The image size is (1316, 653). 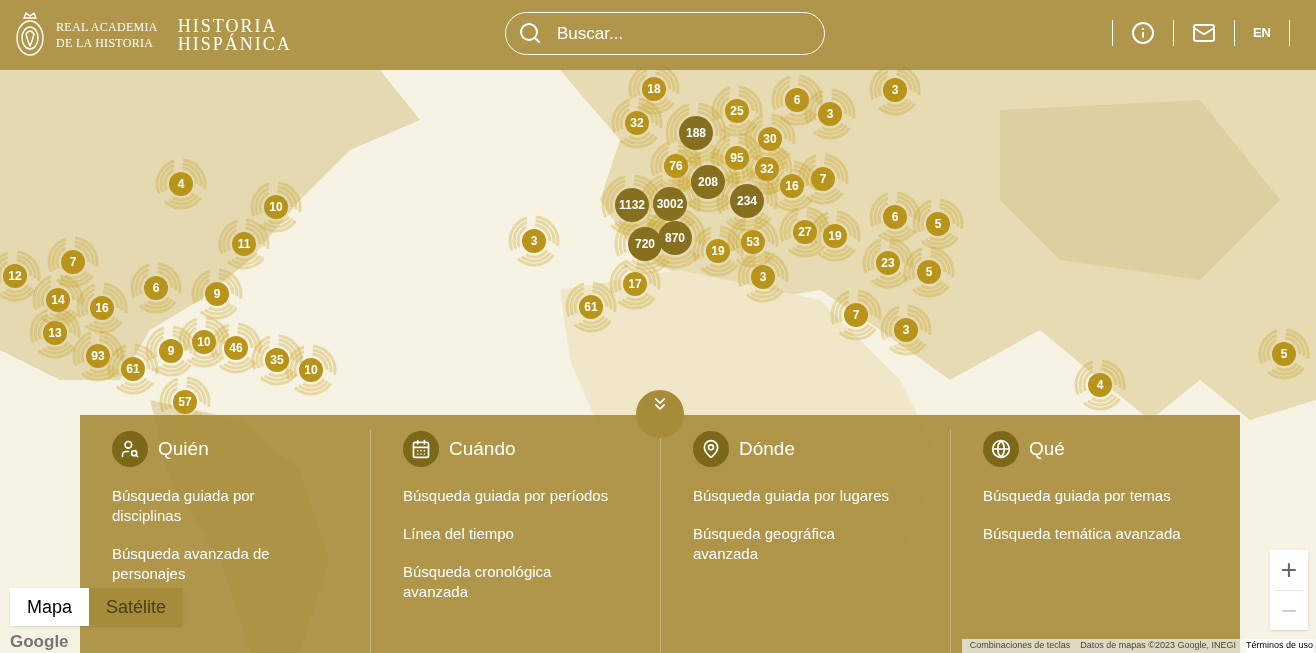 I want to click on search-link: Búsqueda guiada por temas, so click(x=1087, y=496).